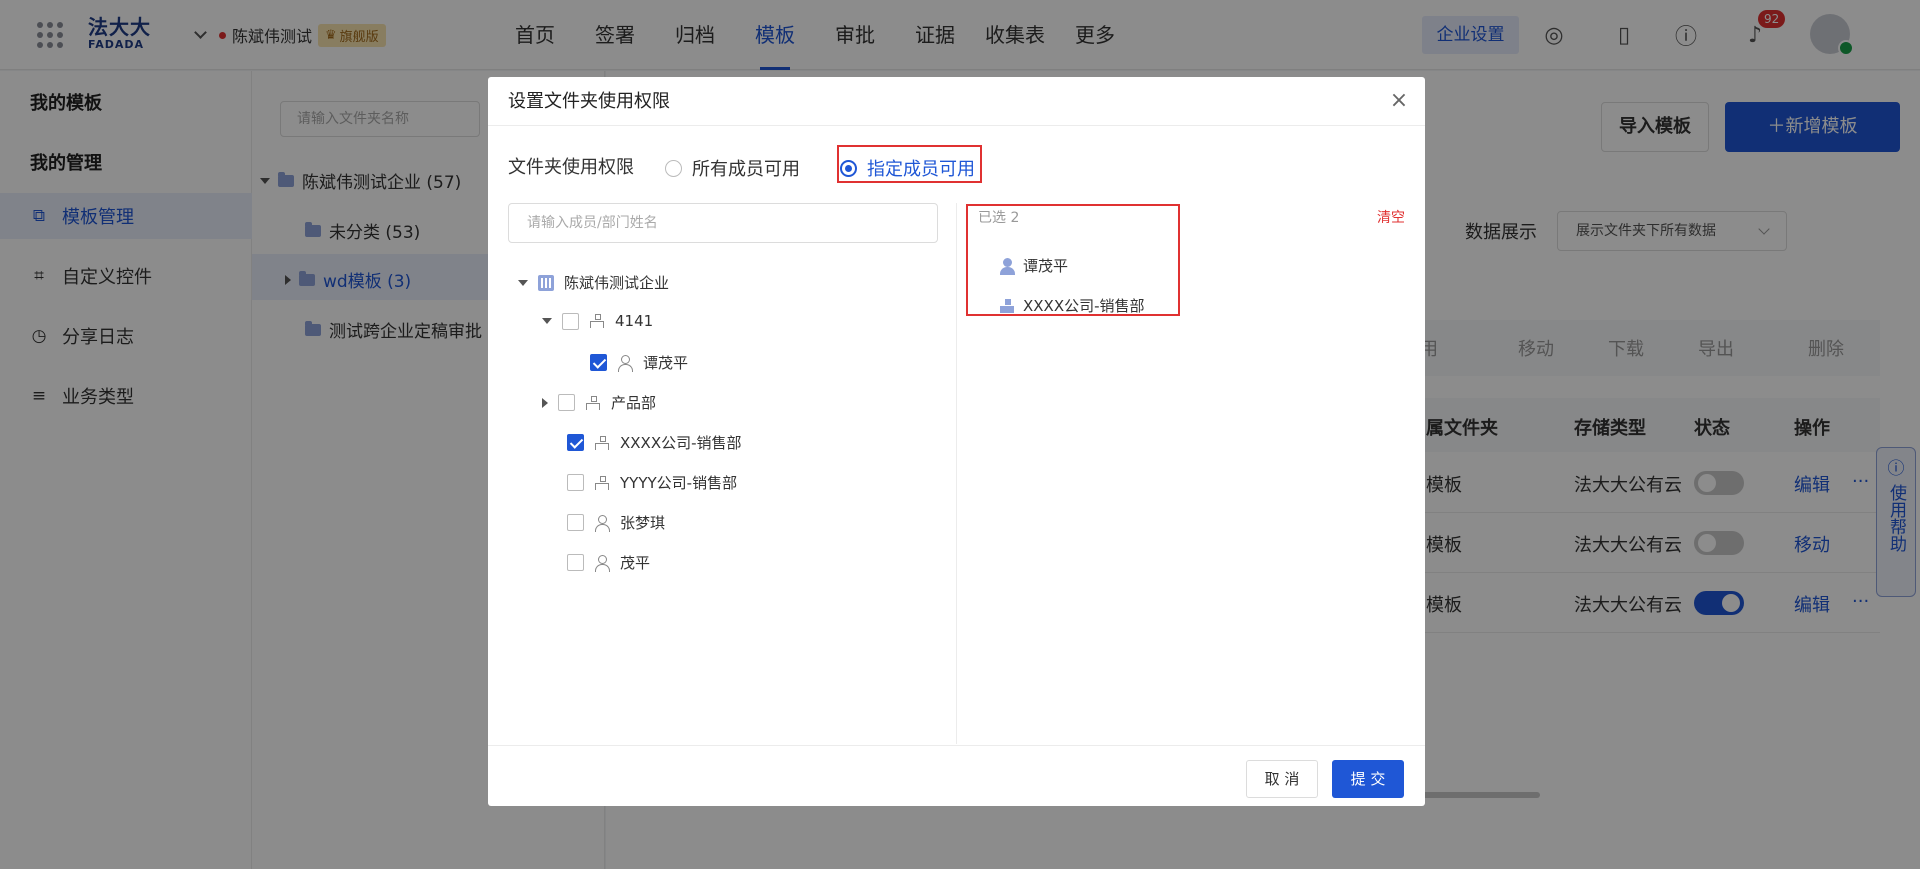 The image size is (1920, 869). I want to click on selected-item-label: XXXX公司-销售部, so click(1084, 306).